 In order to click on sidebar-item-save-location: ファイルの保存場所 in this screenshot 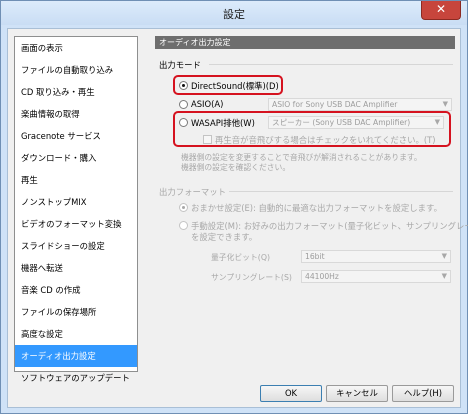, I will do `click(76, 312)`.